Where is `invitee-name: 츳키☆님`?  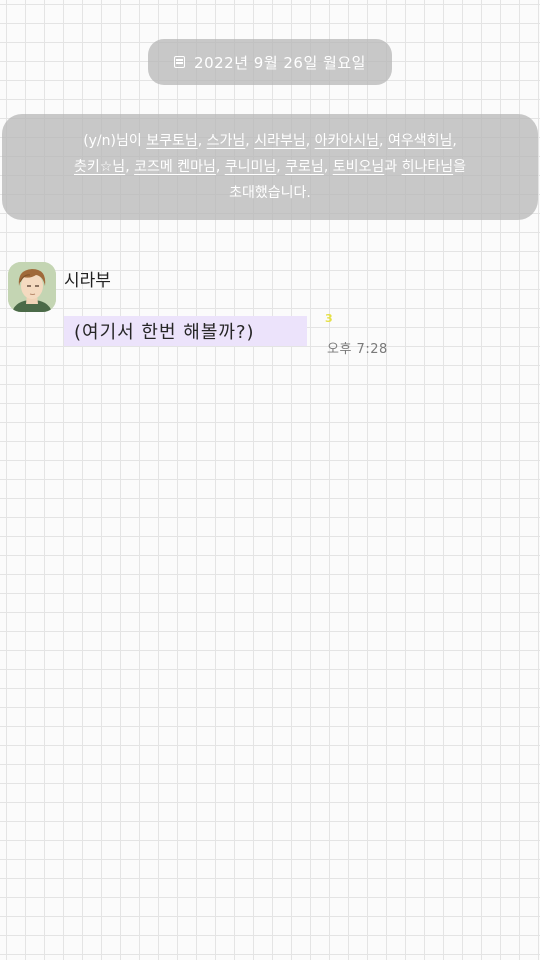 invitee-name: 츳키☆님 is located at coordinates (99, 167).